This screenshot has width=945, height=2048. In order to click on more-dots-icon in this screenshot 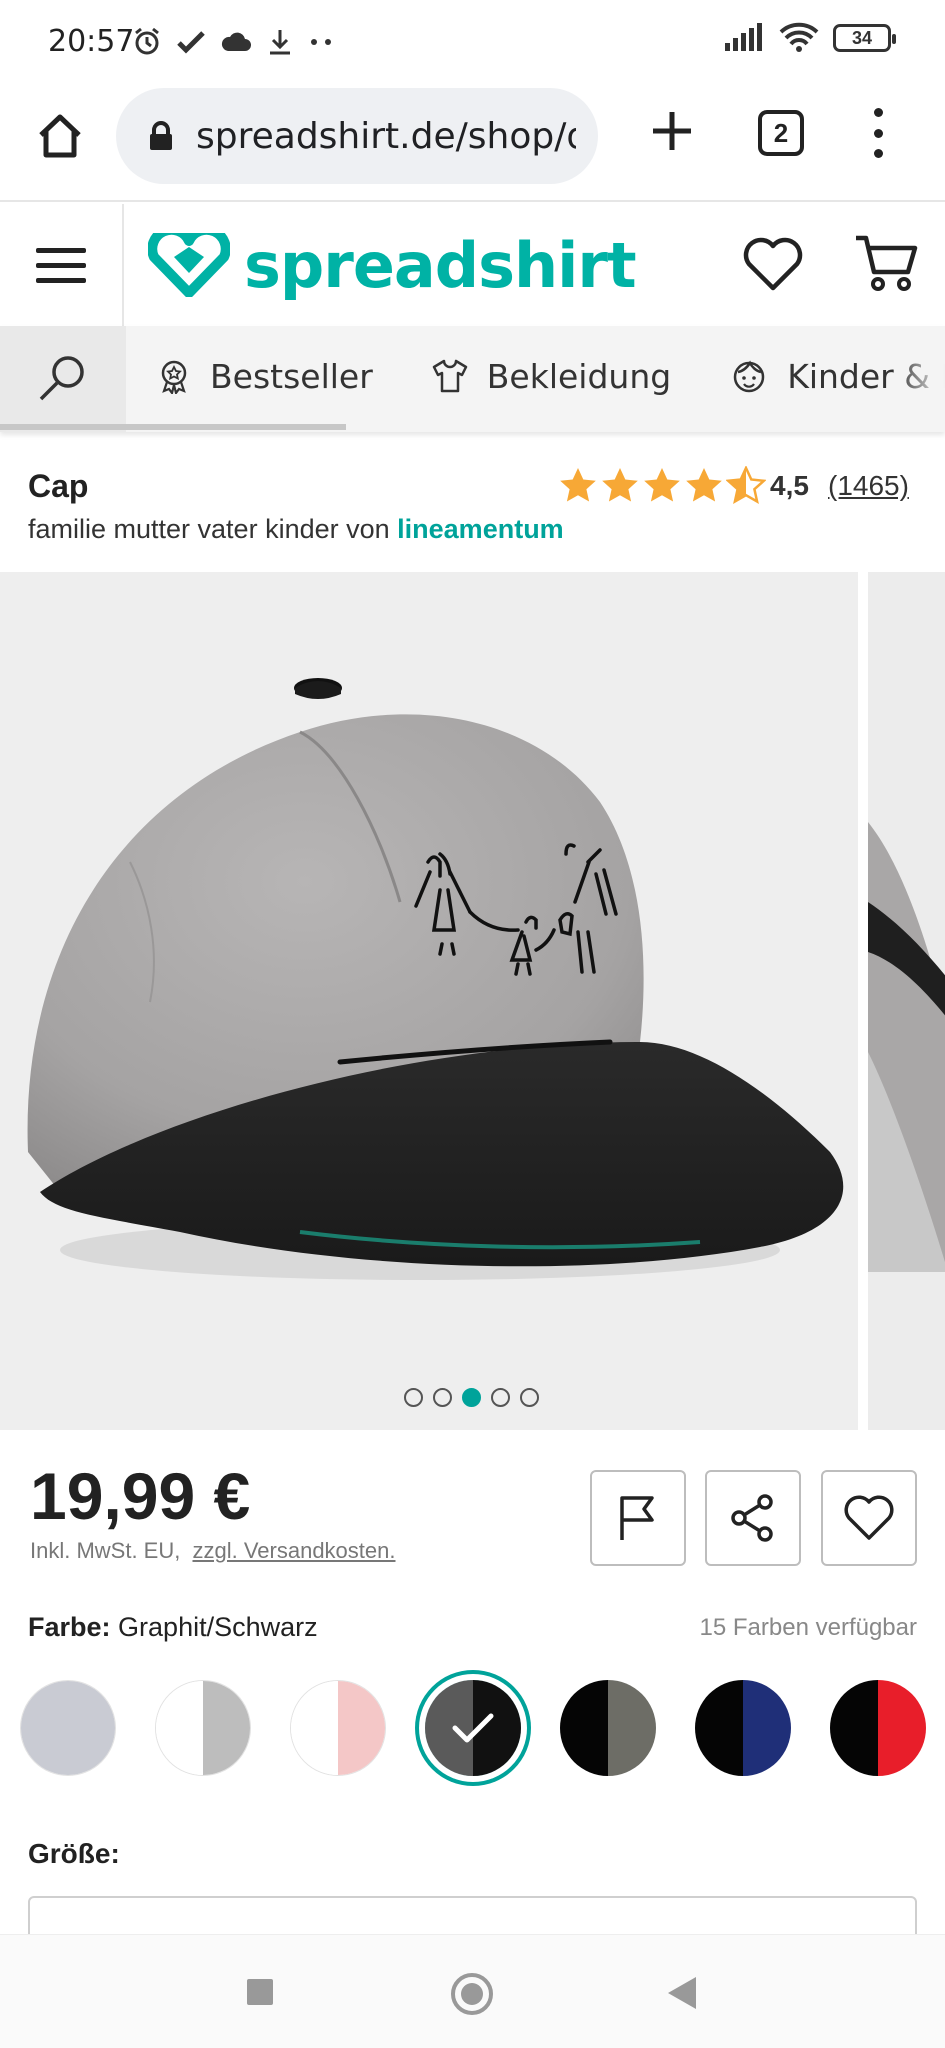, I will do `click(321, 42)`.